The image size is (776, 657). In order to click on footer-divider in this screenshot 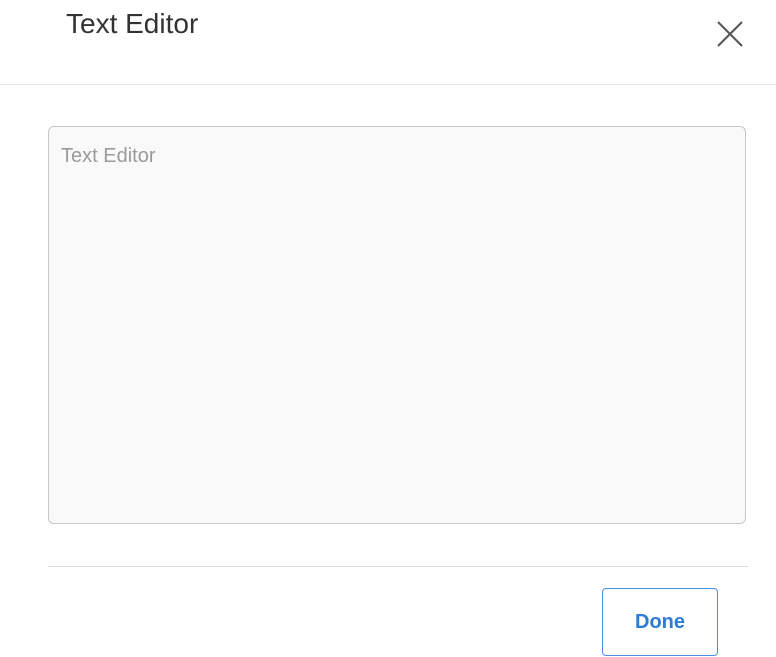, I will do `click(398, 566)`.